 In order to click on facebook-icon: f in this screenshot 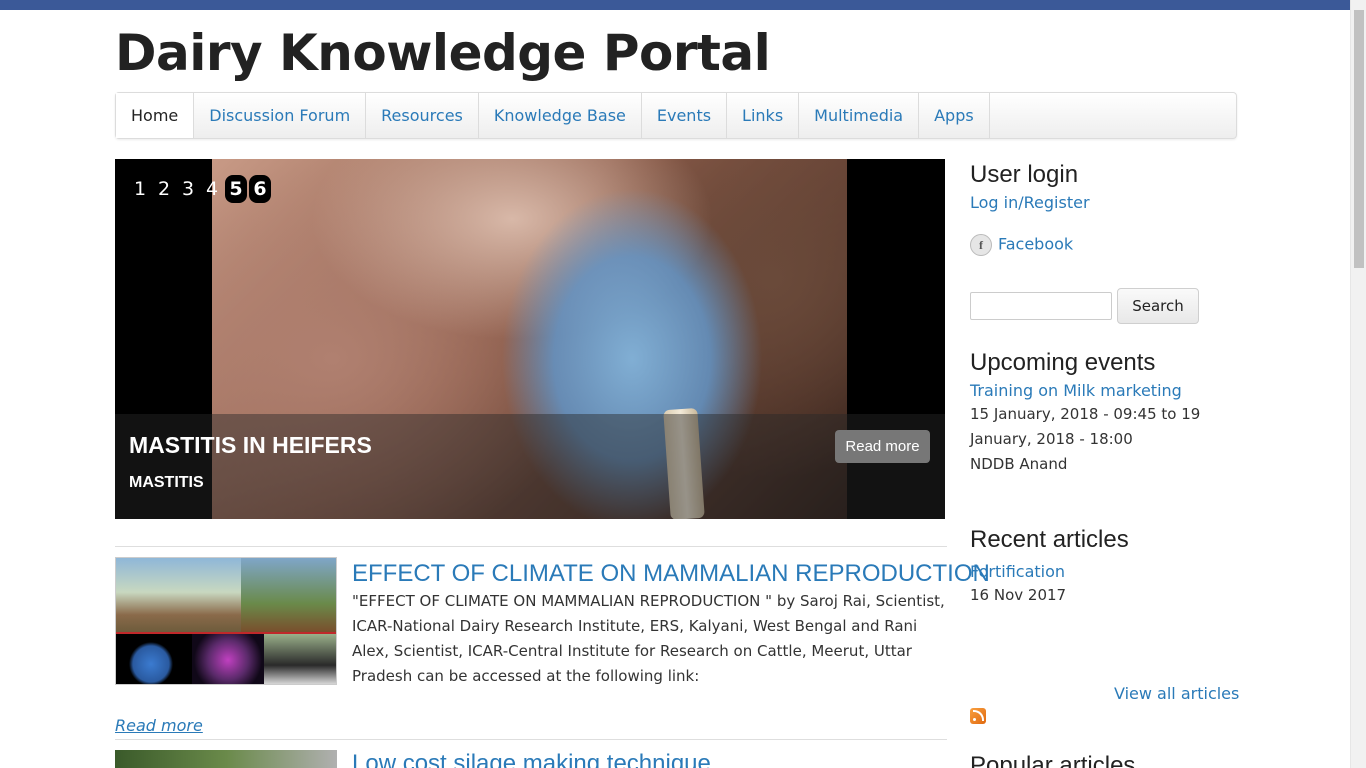, I will do `click(981, 245)`.